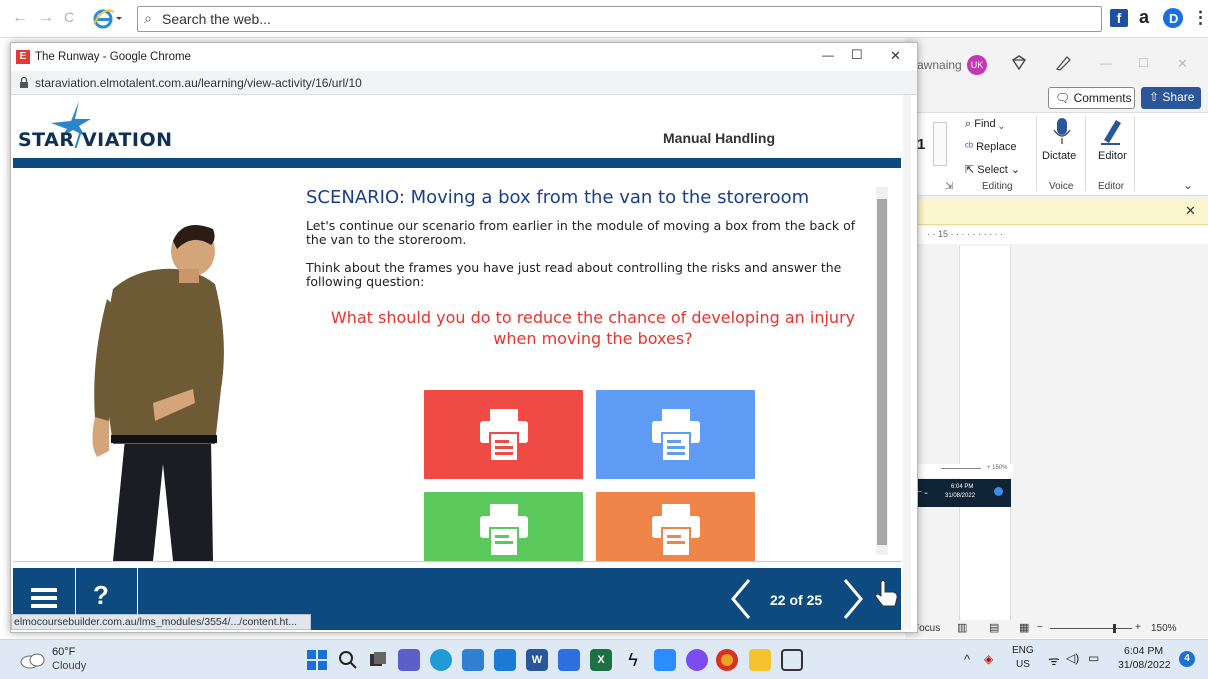  I want to click on edge-browser-icon, so click(441, 660).